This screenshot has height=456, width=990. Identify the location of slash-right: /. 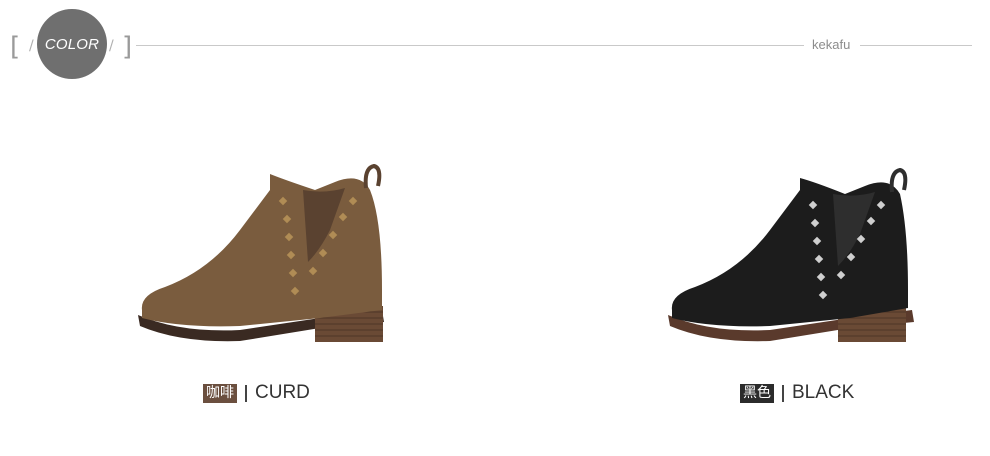
(111, 46).